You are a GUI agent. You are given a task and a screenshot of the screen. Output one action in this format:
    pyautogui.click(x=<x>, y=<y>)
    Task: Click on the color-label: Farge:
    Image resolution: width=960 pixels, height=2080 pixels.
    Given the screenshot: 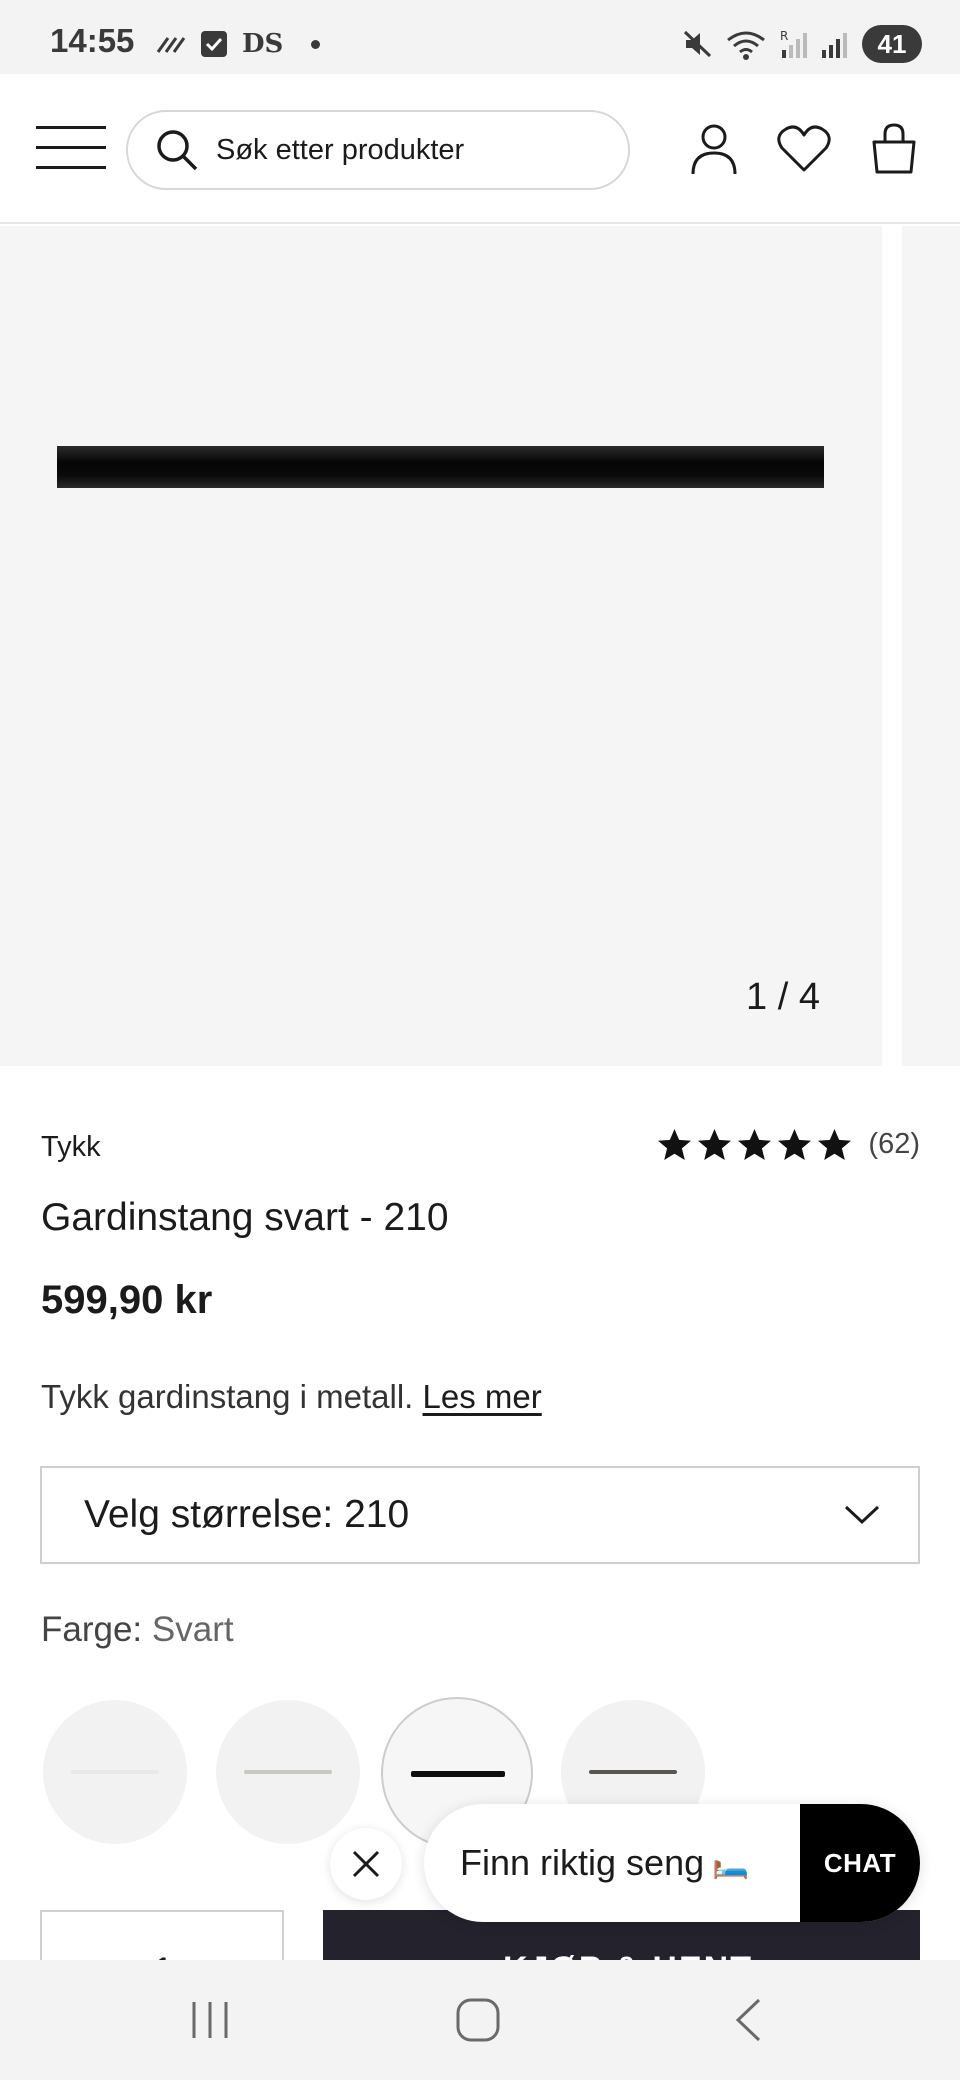 What is the action you would take?
    pyautogui.click(x=92, y=1629)
    